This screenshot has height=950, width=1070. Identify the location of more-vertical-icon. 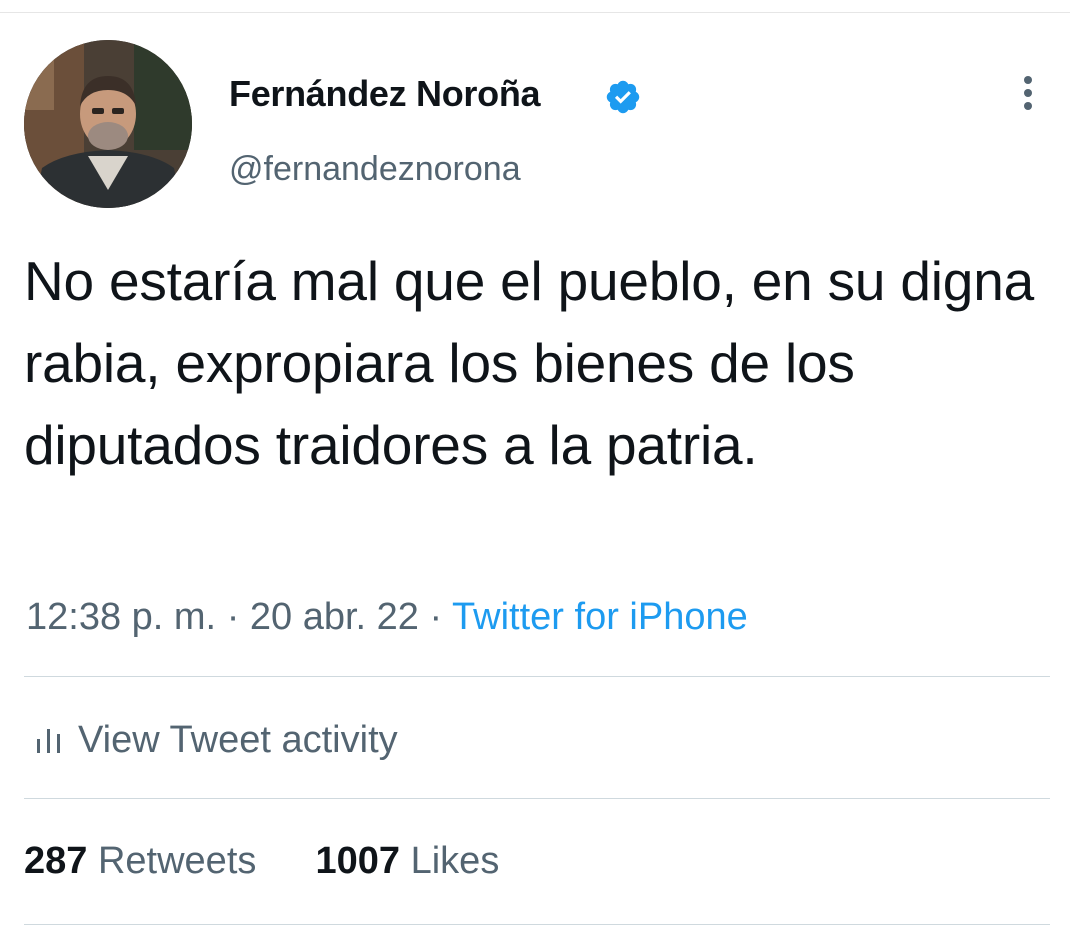
(1028, 93).